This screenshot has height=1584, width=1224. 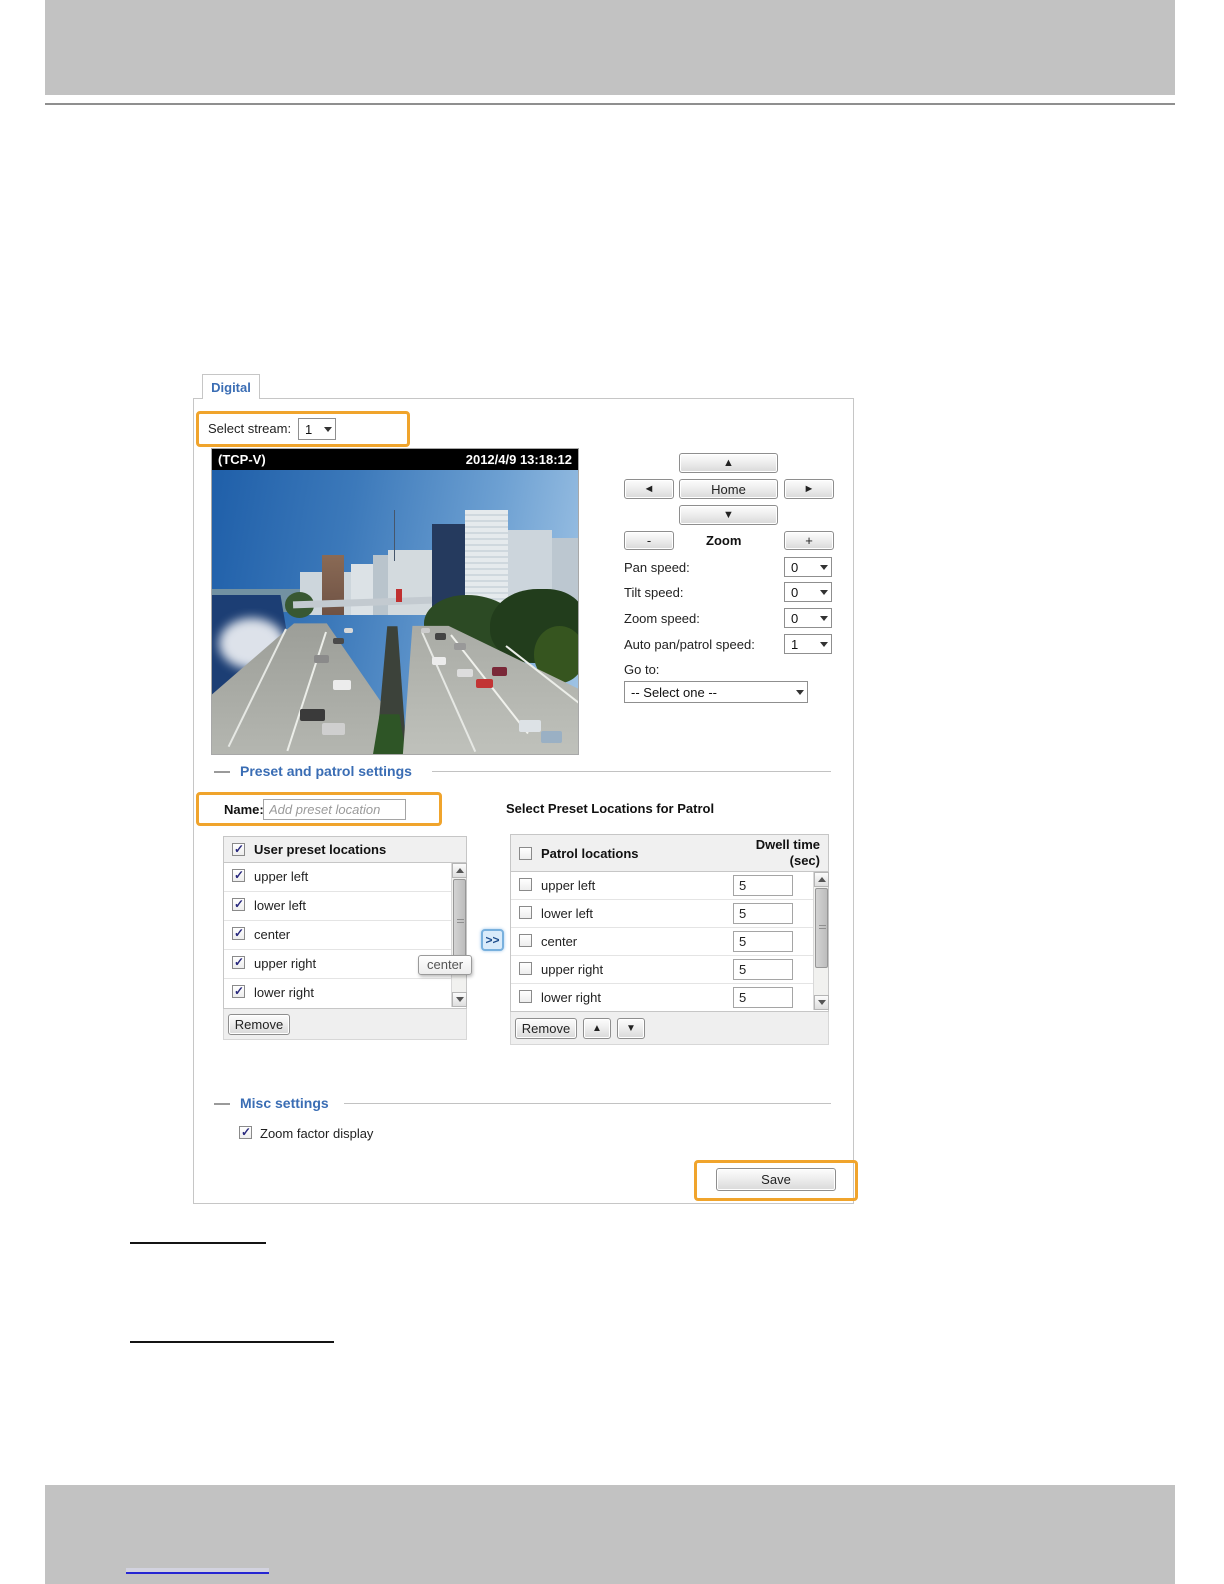 I want to click on zoom-speed-label: Zoom speed:, so click(x=662, y=618).